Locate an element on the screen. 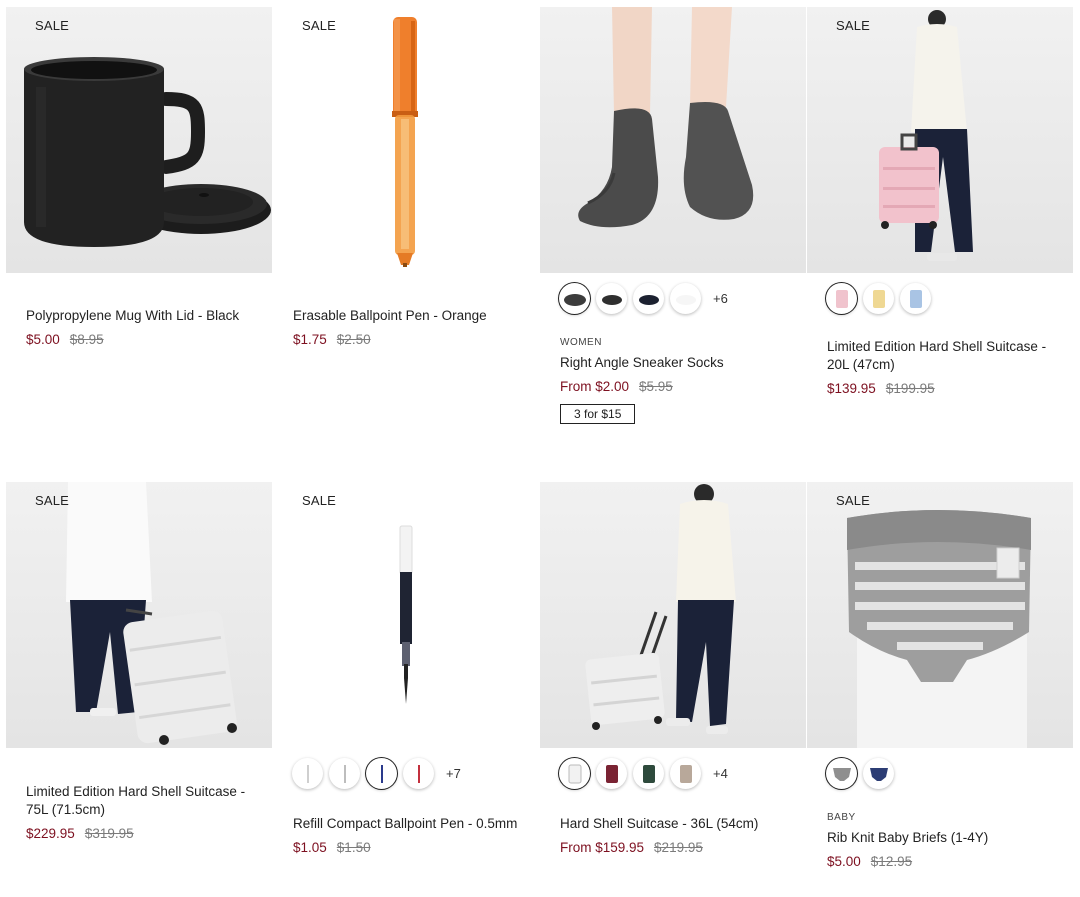 This screenshot has width=1080, height=897. socks-icon is located at coordinates (666, 117).